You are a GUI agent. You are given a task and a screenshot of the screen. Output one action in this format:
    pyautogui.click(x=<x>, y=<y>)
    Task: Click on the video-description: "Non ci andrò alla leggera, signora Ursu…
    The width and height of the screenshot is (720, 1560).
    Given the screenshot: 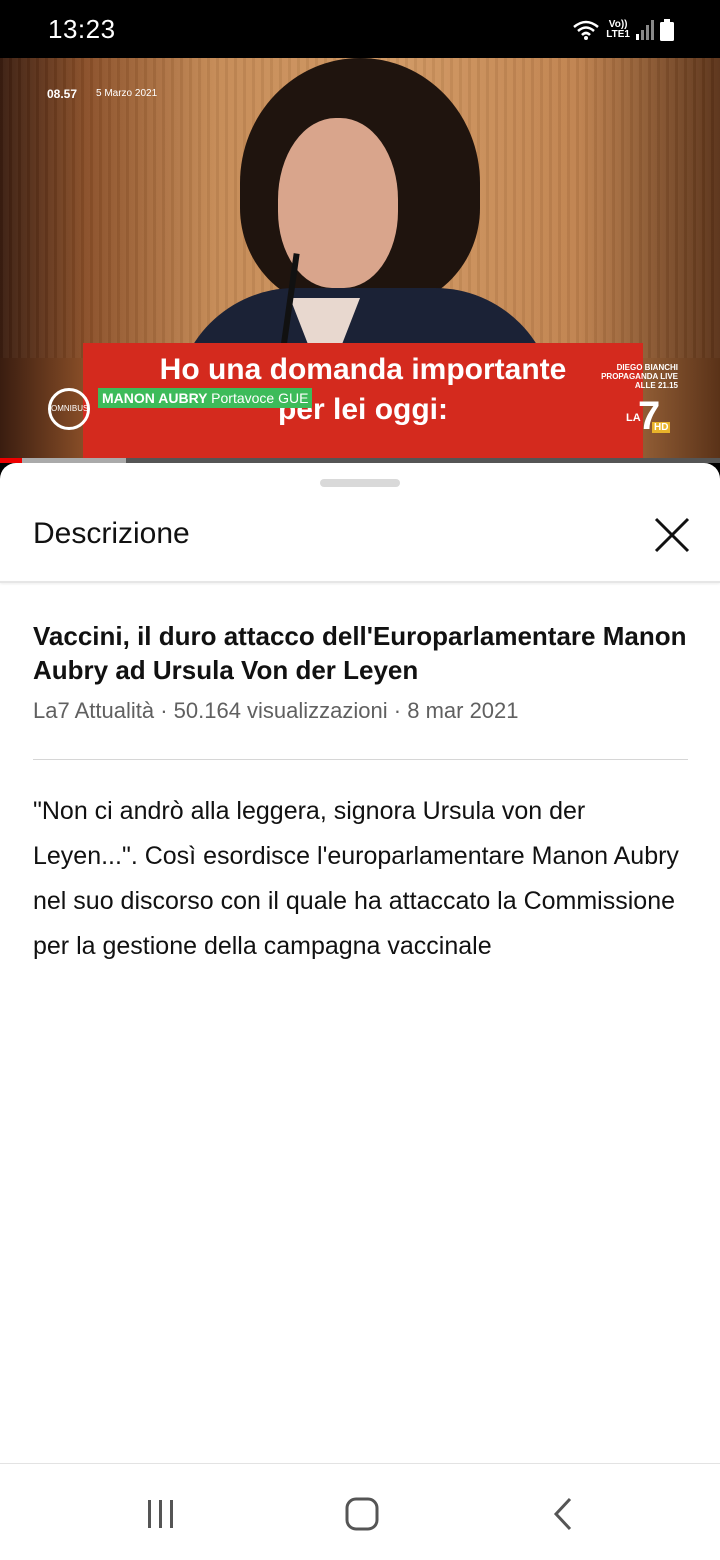 What is the action you would take?
    pyautogui.click(x=356, y=878)
    